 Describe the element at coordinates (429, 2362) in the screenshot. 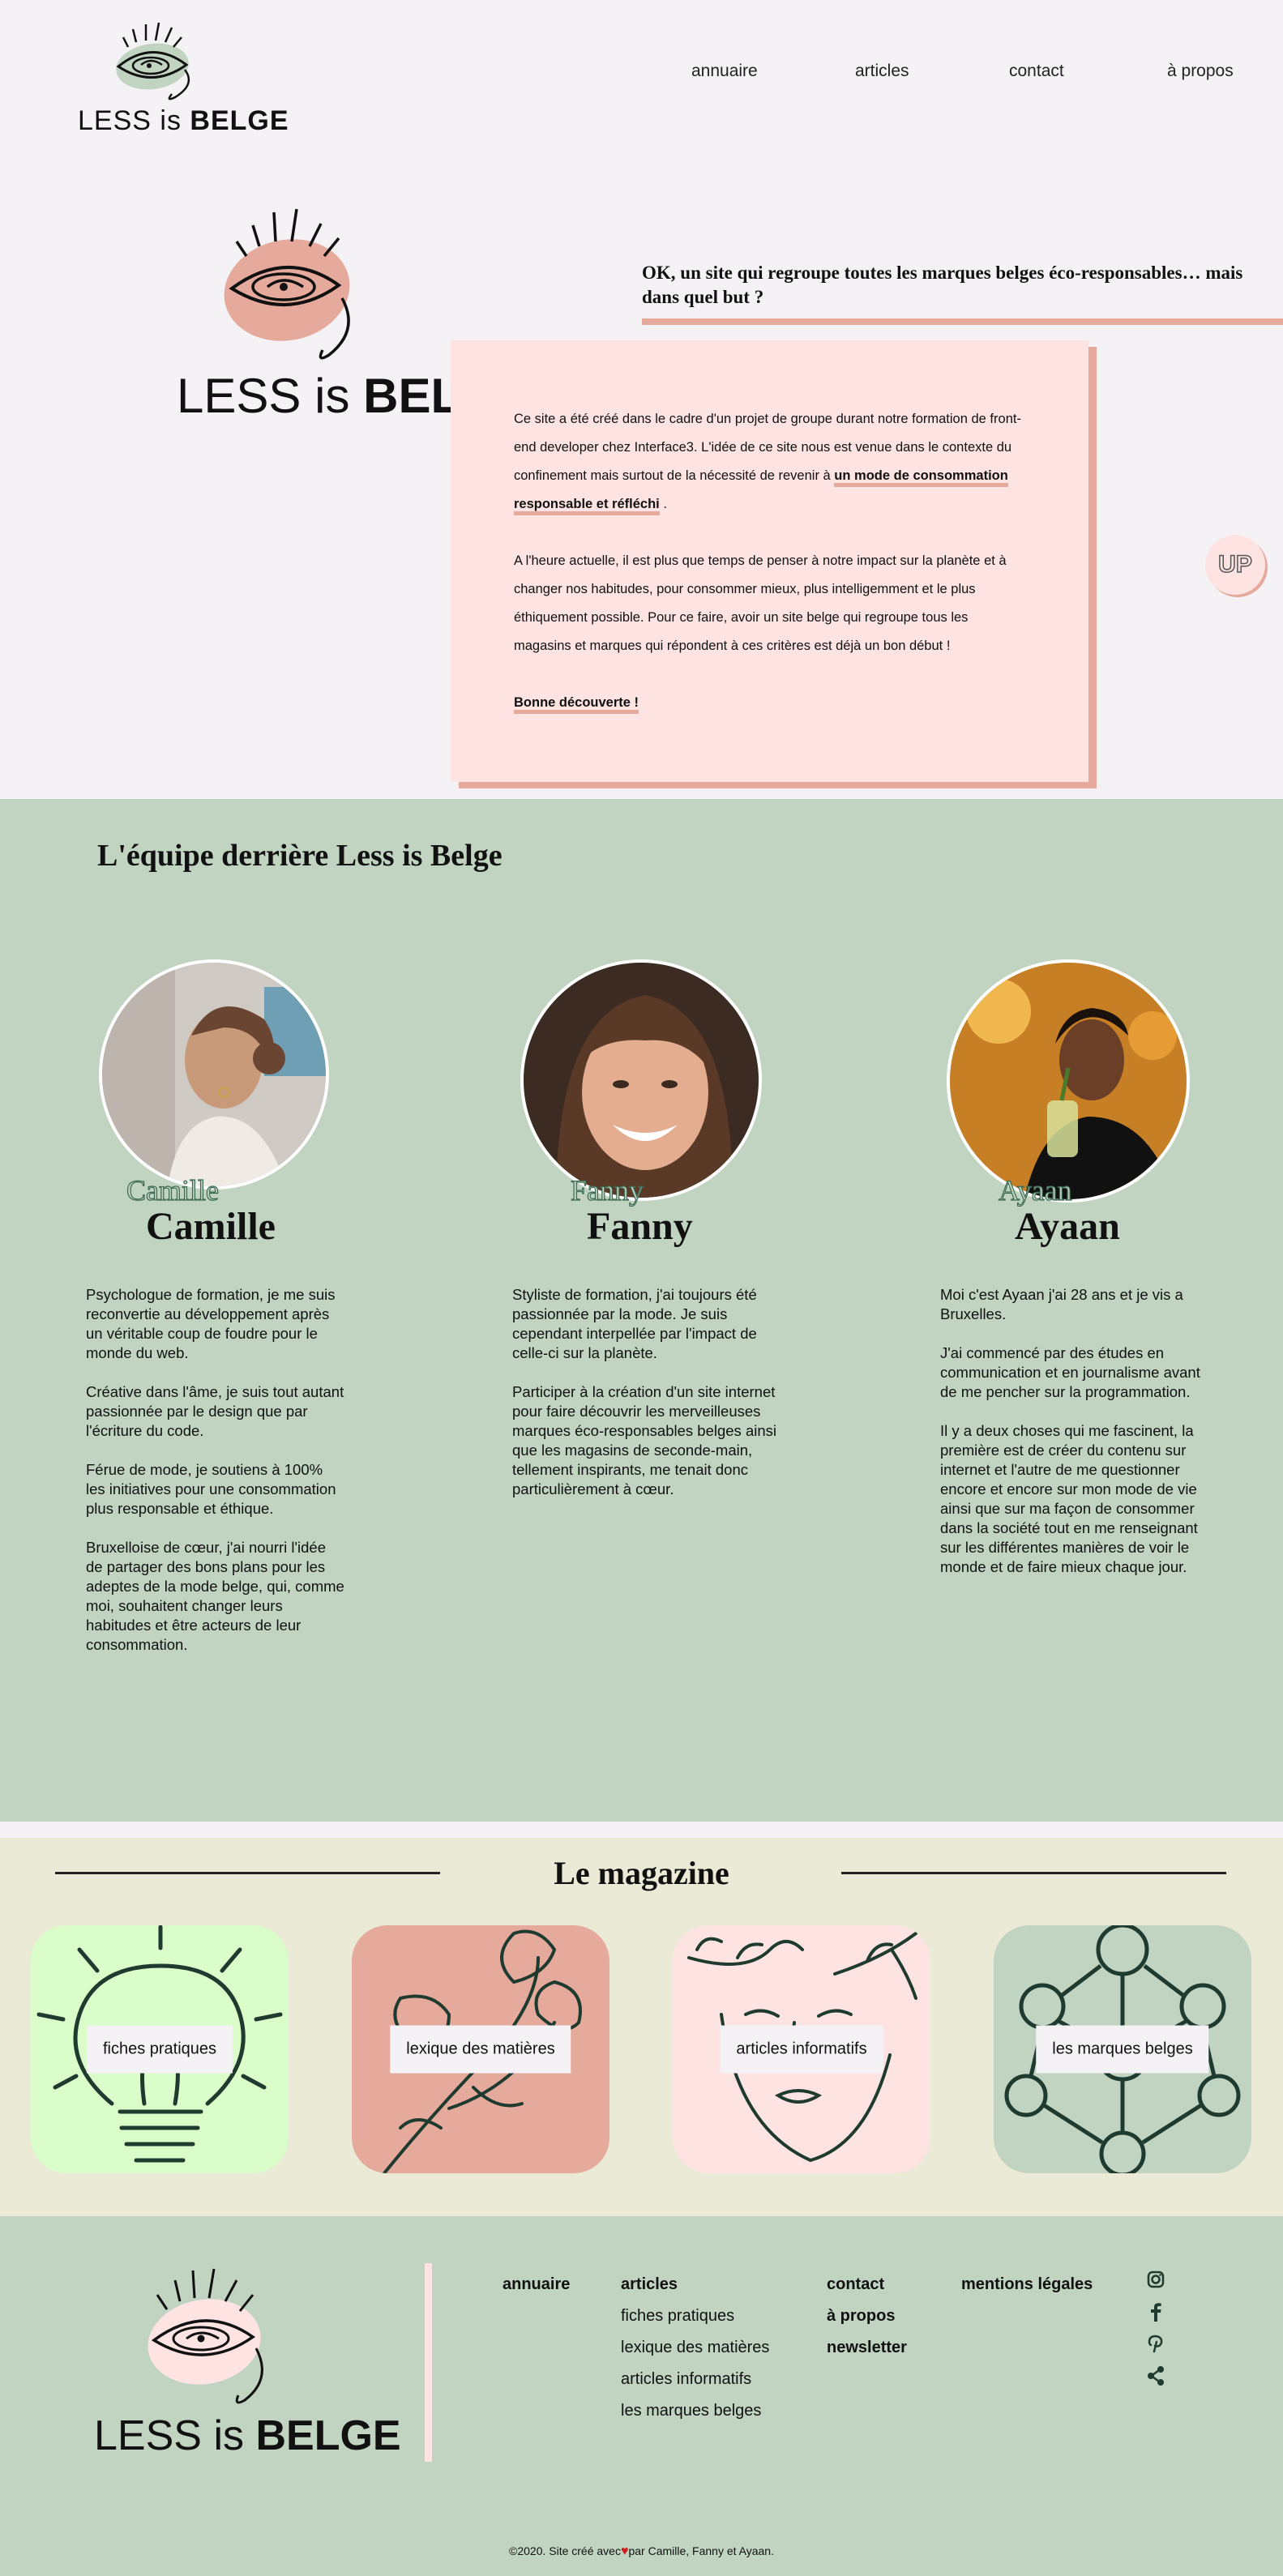

I see `footer-divider` at that location.